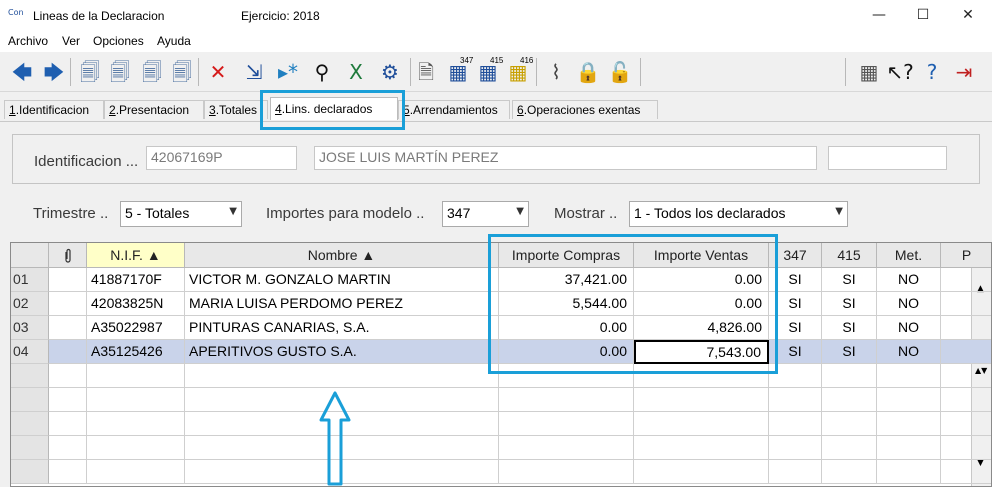 The width and height of the screenshot is (992, 487). Describe the element at coordinates (454, 109) in the screenshot. I see `tab-arrendamientos: 5.Arrendamientos` at that location.